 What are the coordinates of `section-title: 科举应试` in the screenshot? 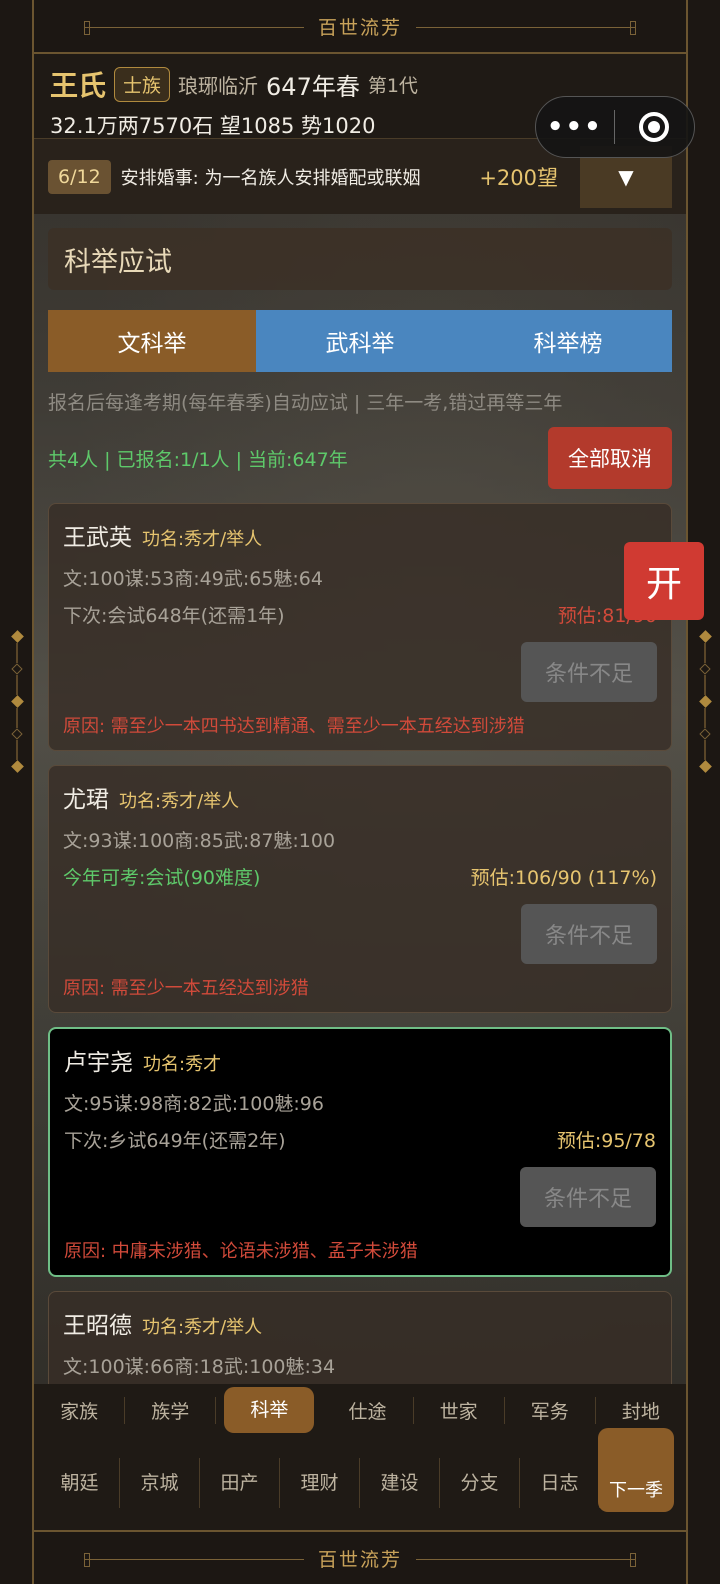 It's located at (360, 259).